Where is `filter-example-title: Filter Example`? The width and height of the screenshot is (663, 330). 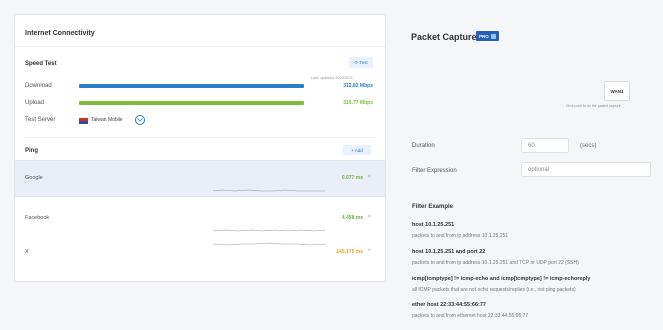 filter-example-title: Filter Example is located at coordinates (433, 207).